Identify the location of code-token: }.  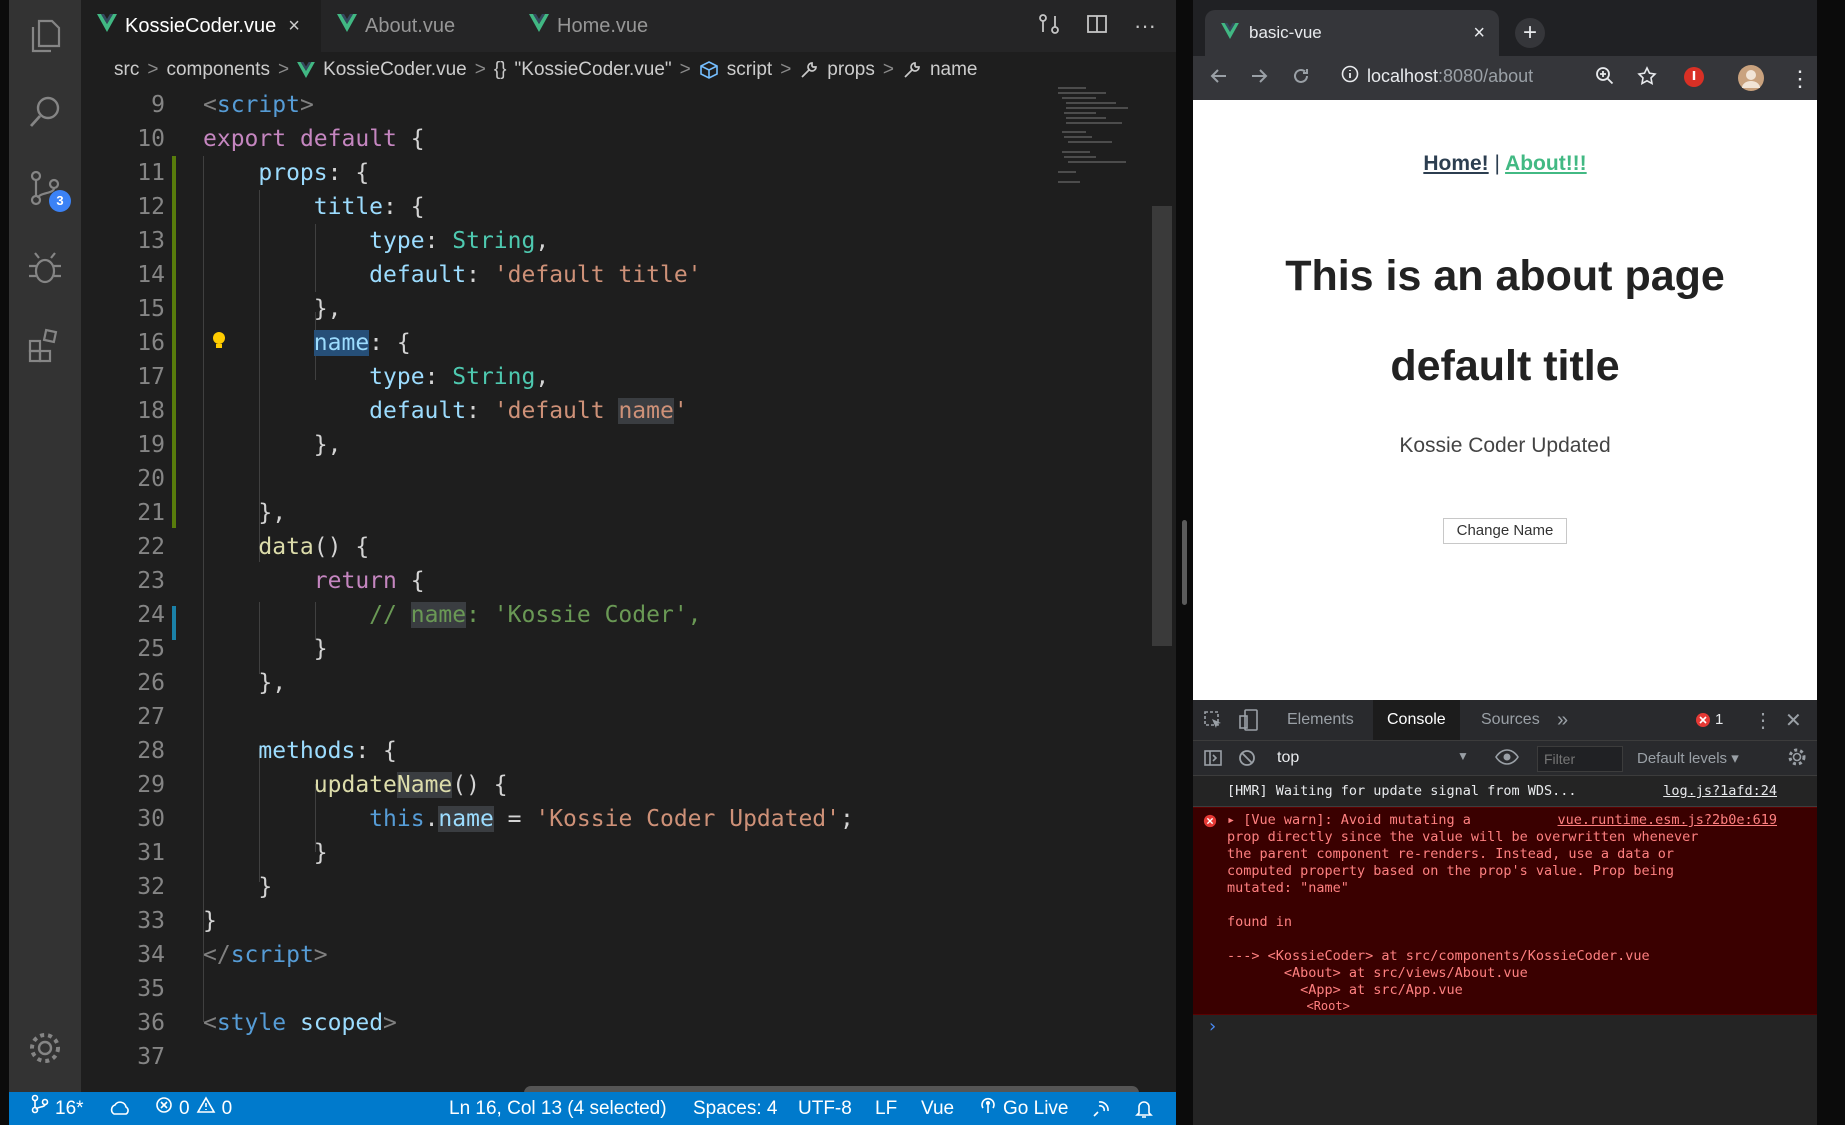
(210, 921).